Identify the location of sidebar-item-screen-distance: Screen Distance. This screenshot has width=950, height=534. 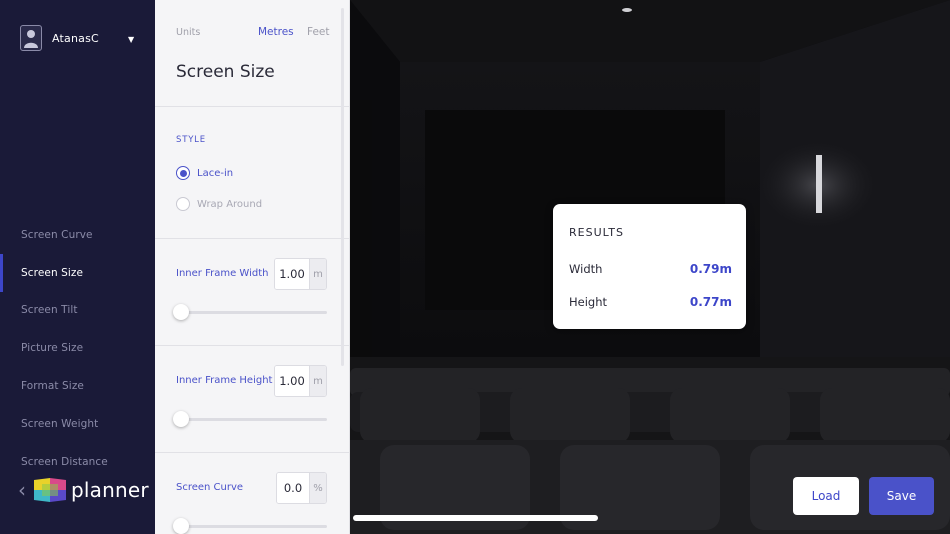
(77, 462).